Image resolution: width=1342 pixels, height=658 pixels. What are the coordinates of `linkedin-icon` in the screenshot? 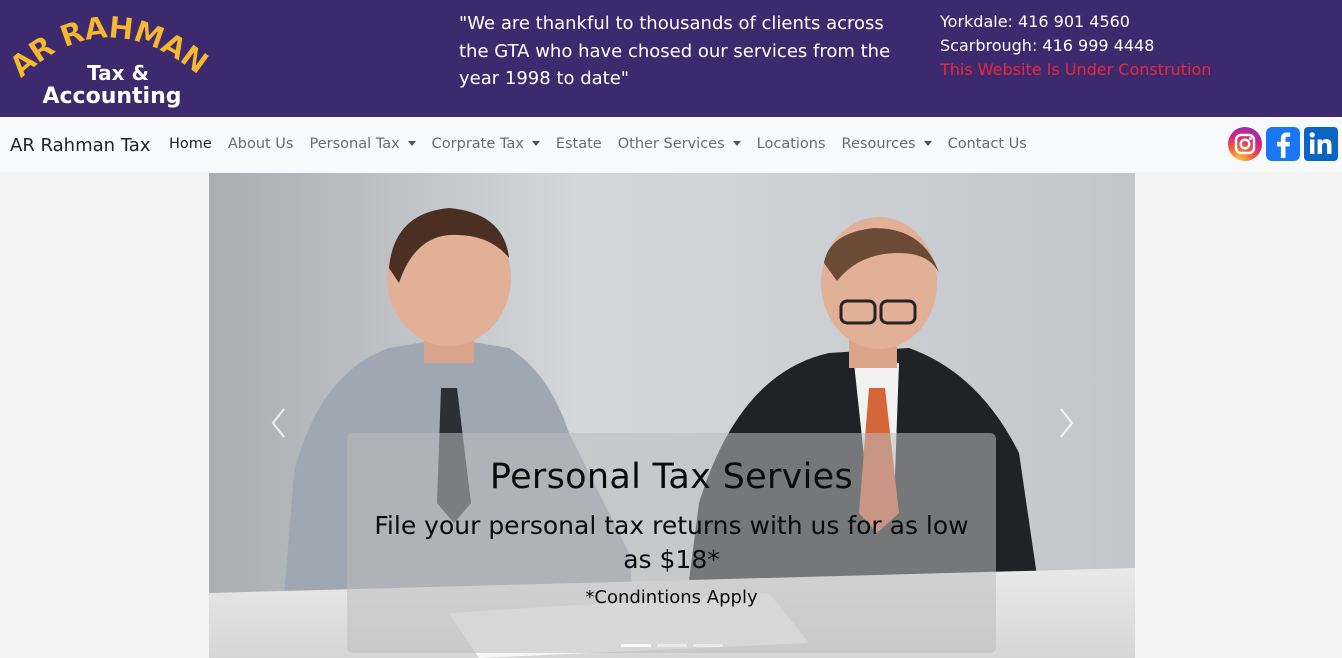 It's located at (1321, 144).